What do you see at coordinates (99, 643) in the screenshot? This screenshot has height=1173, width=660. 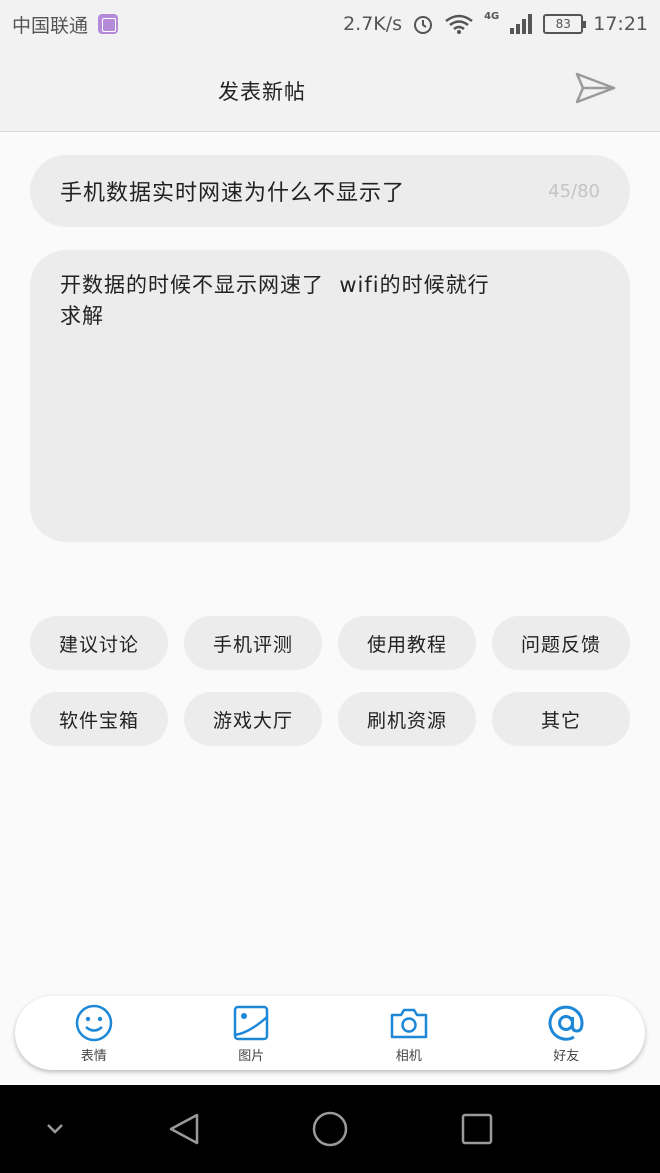 I see `tag-suggestion: 建议讨论` at bounding box center [99, 643].